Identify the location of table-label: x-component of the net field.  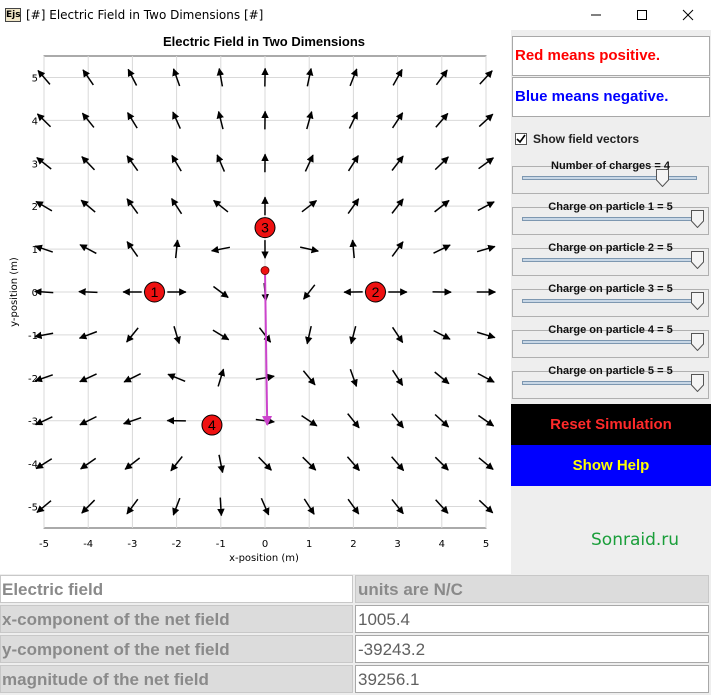
(176, 619).